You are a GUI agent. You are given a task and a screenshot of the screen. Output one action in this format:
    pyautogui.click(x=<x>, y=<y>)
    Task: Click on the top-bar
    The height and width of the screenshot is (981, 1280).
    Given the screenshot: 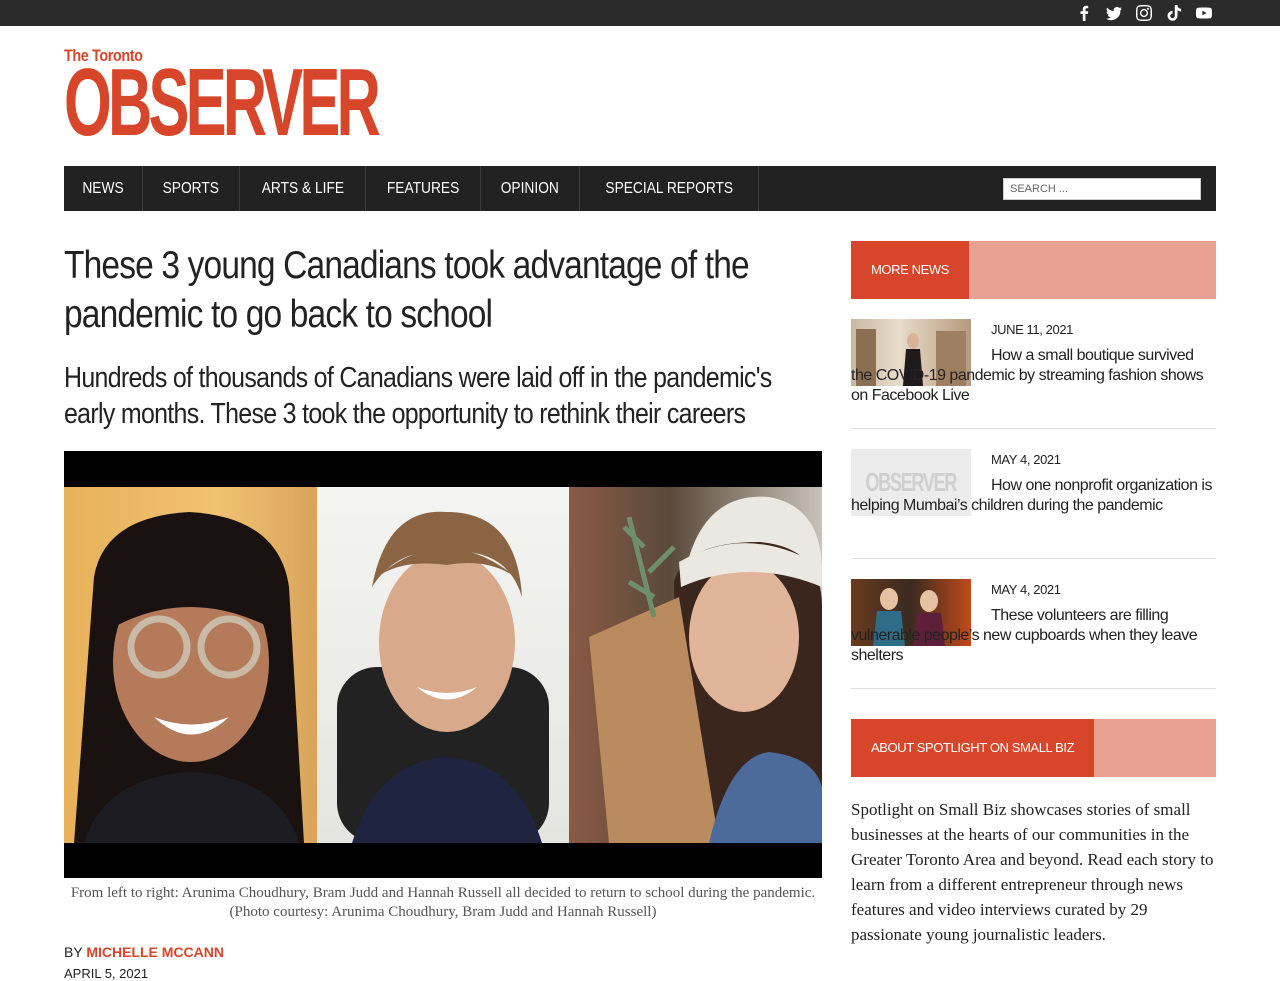 What is the action you would take?
    pyautogui.click(x=640, y=13)
    